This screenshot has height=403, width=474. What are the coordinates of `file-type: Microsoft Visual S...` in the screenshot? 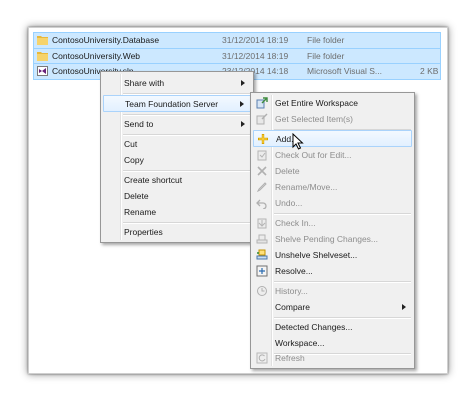 It's located at (344, 71).